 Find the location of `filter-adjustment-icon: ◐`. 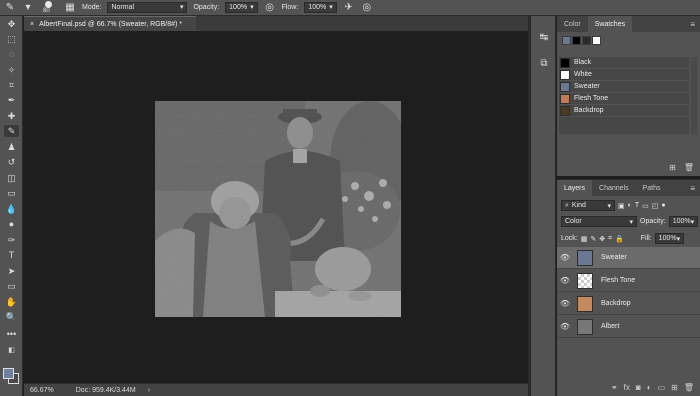

filter-adjustment-icon: ◐ is located at coordinates (630, 205).